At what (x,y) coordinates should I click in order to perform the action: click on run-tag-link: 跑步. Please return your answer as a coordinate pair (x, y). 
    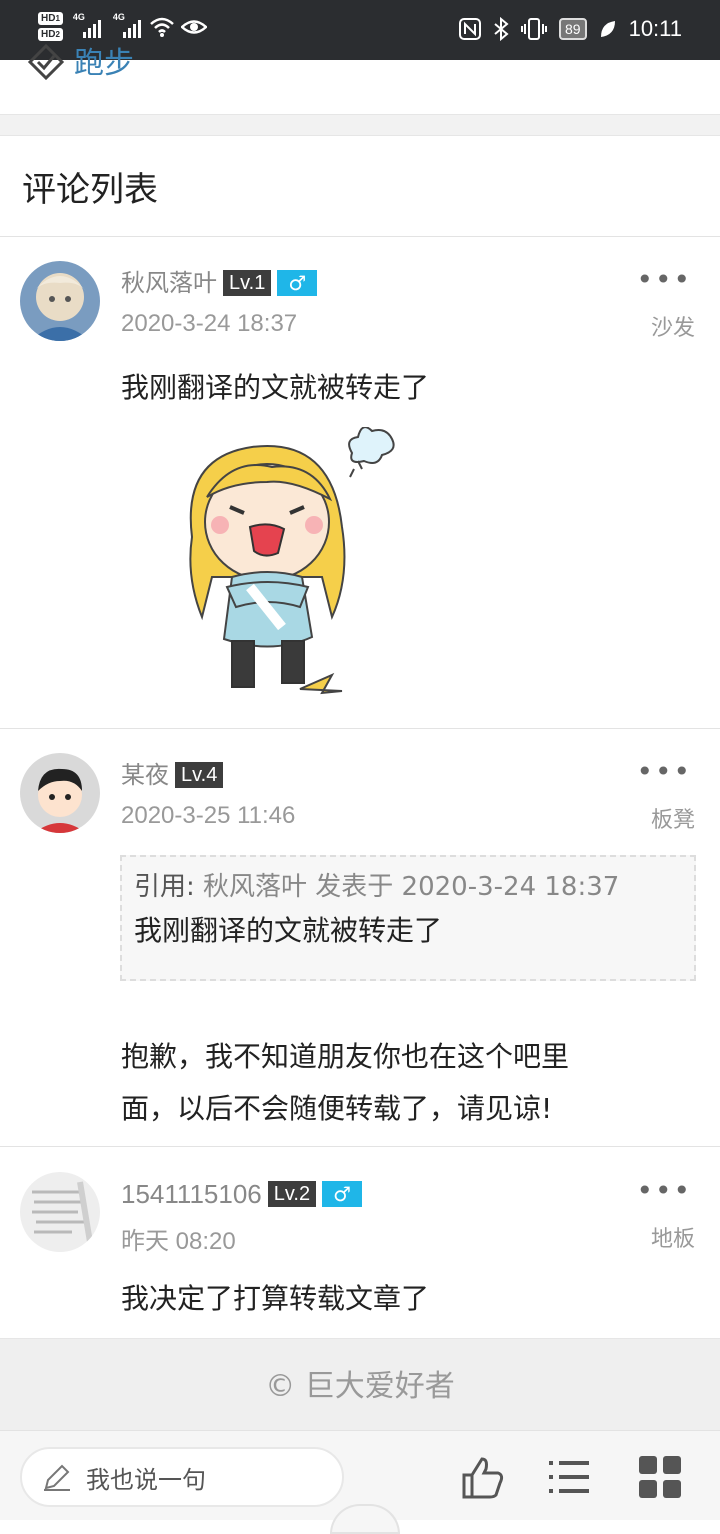
    Looking at the image, I should click on (80, 60).